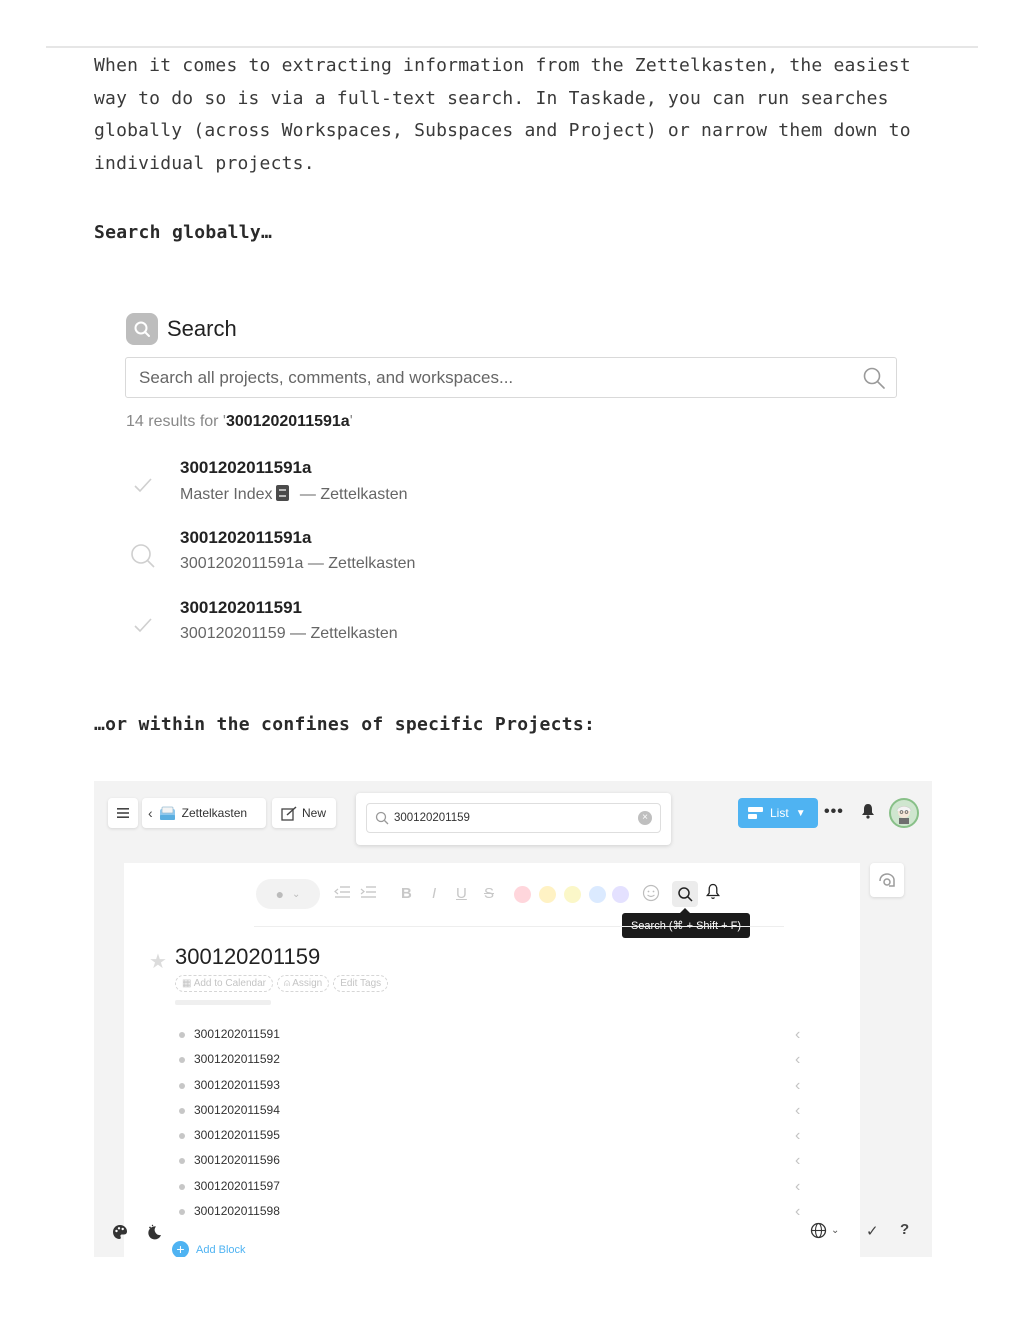 Image resolution: width=1024 pixels, height=1325 pixels. Describe the element at coordinates (872, 1231) in the screenshot. I see `checkmark-icon: ✓` at that location.